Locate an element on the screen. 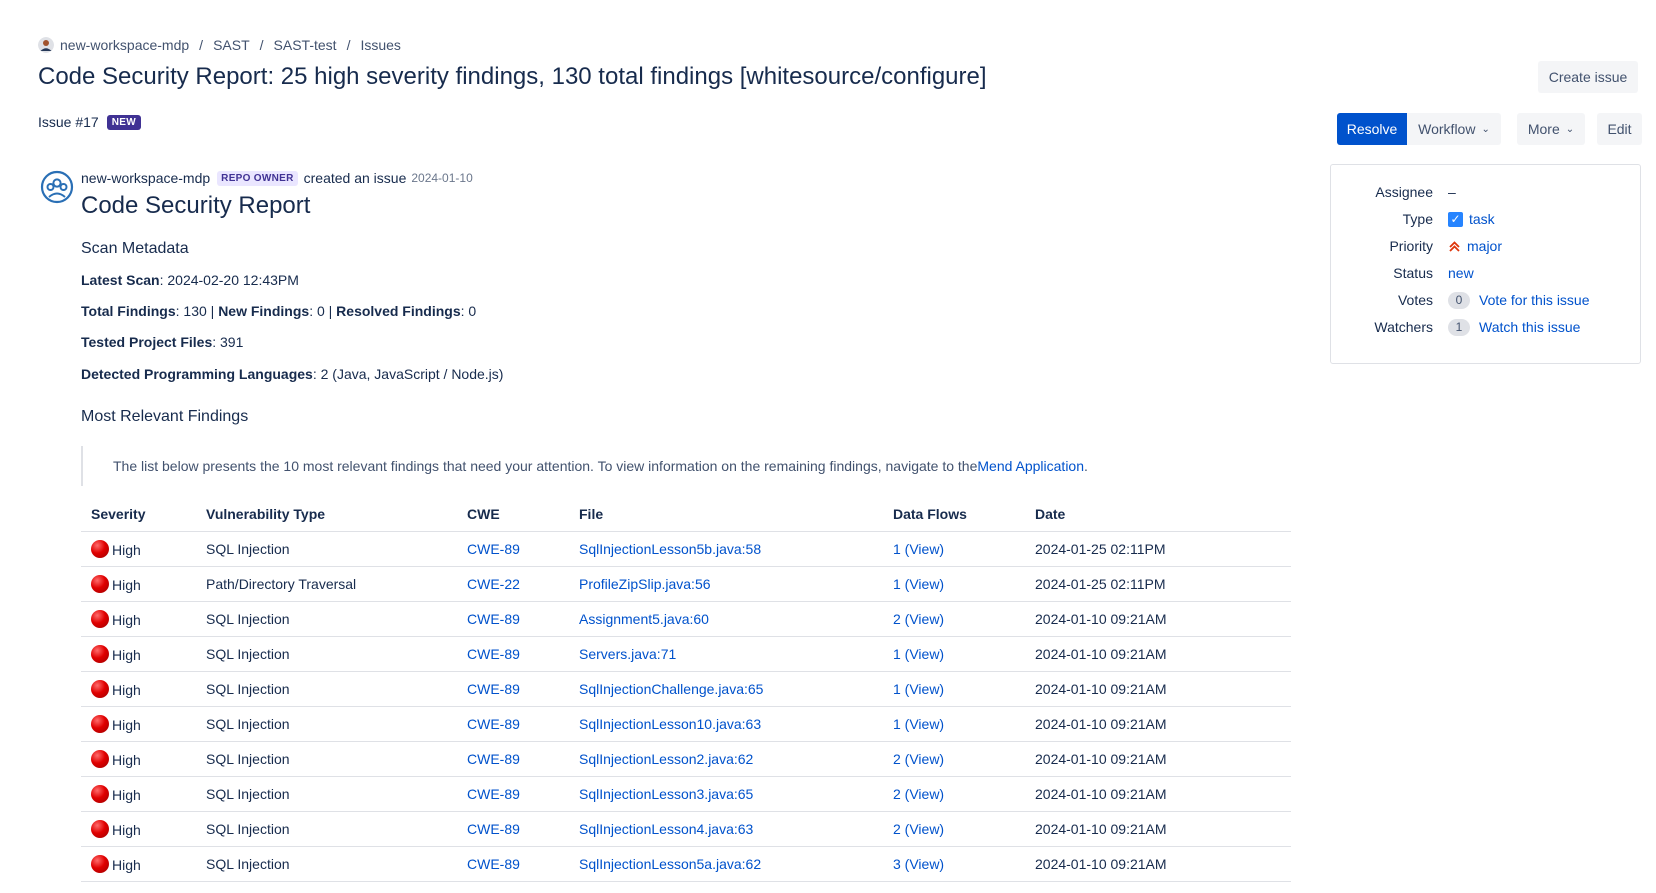  author-name-link: new-workspace-mdp is located at coordinates (145, 178).